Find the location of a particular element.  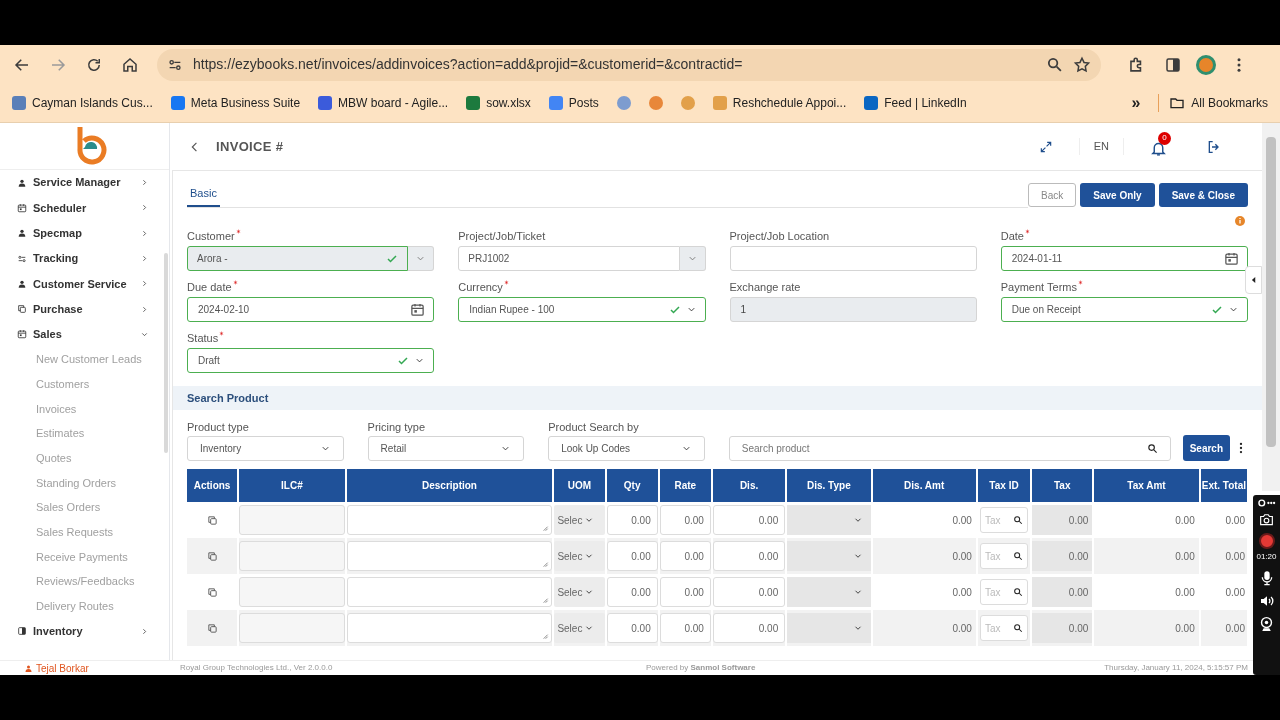

field-label: Date is located at coordinates (1012, 236).